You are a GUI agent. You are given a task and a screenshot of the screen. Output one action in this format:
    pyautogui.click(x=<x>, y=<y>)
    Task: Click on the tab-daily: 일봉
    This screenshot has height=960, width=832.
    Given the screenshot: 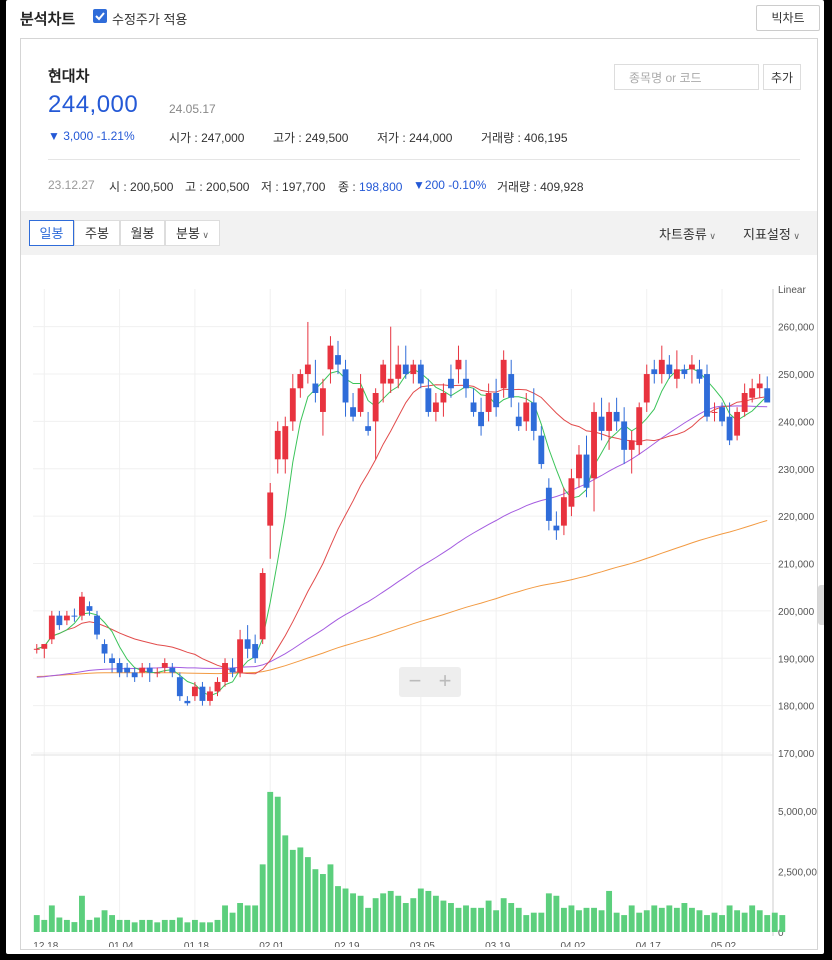 What is the action you would take?
    pyautogui.click(x=51, y=233)
    